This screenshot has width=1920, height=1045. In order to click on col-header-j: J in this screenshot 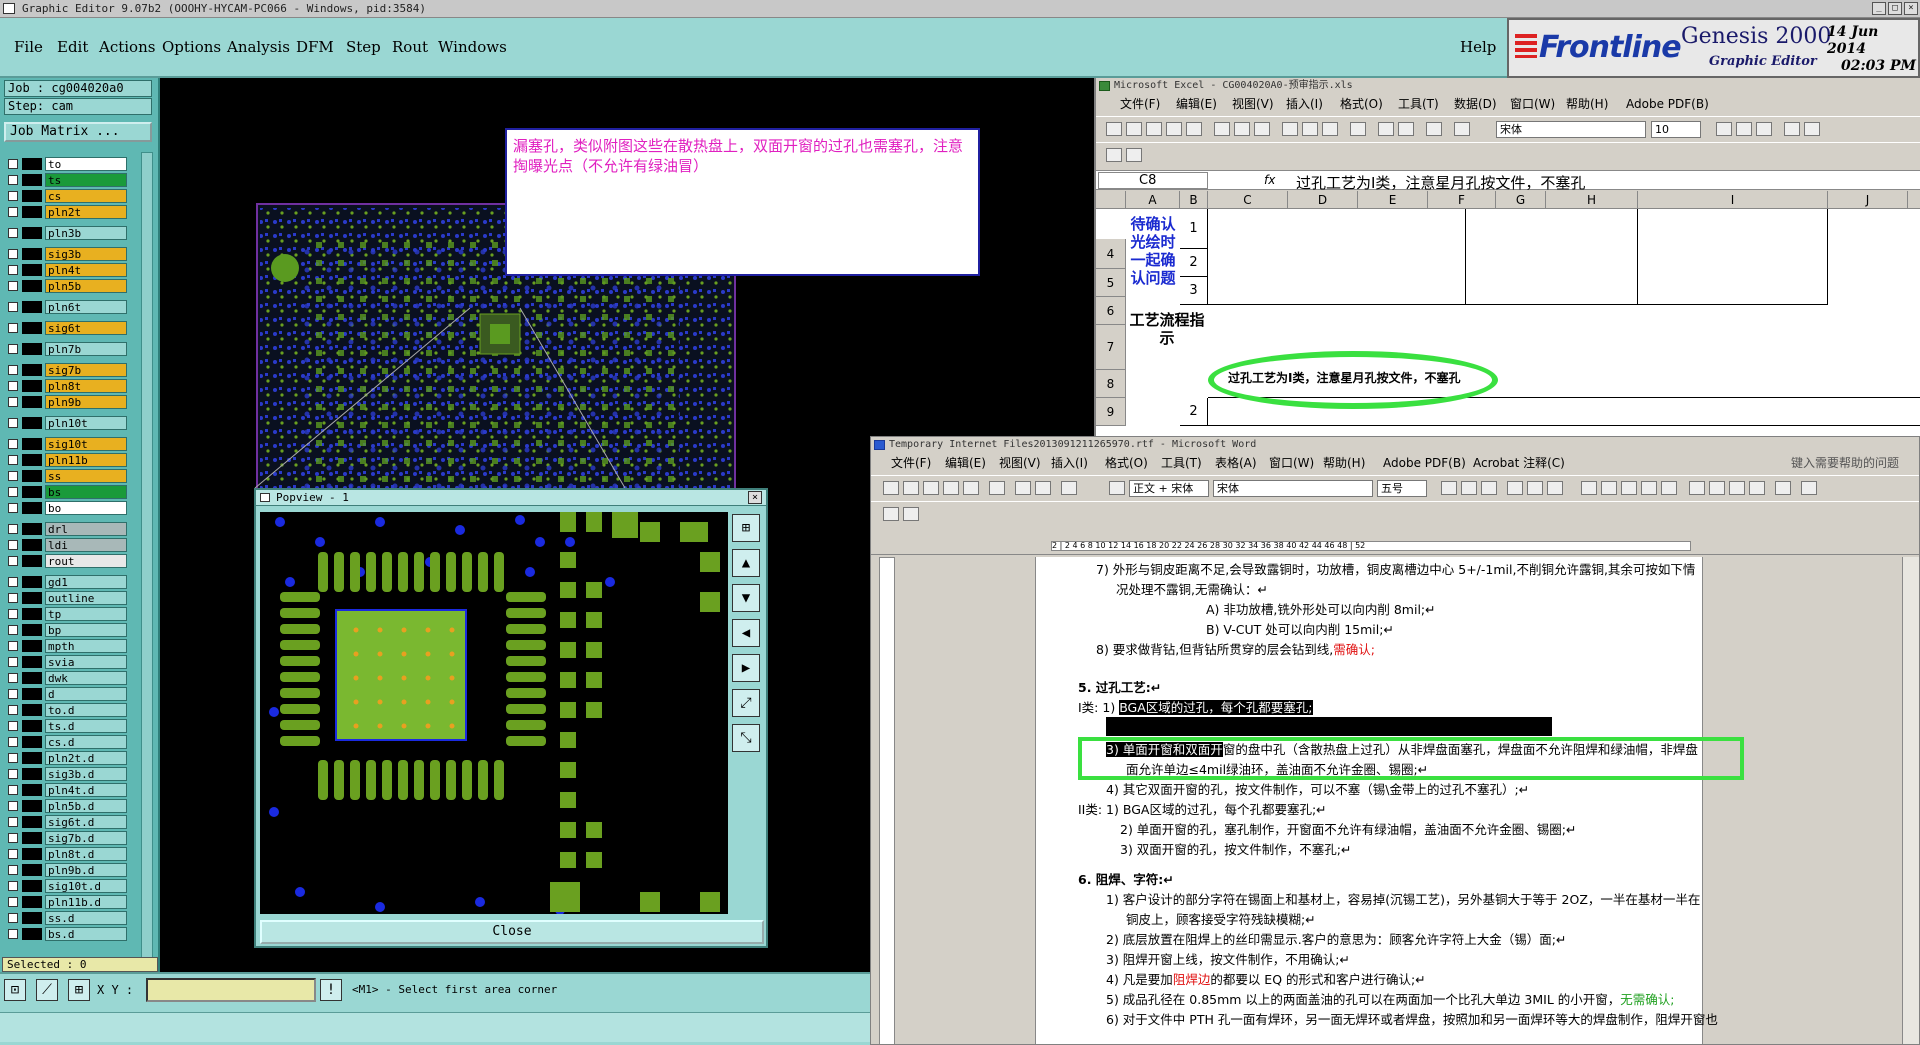, I will do `click(1868, 200)`.